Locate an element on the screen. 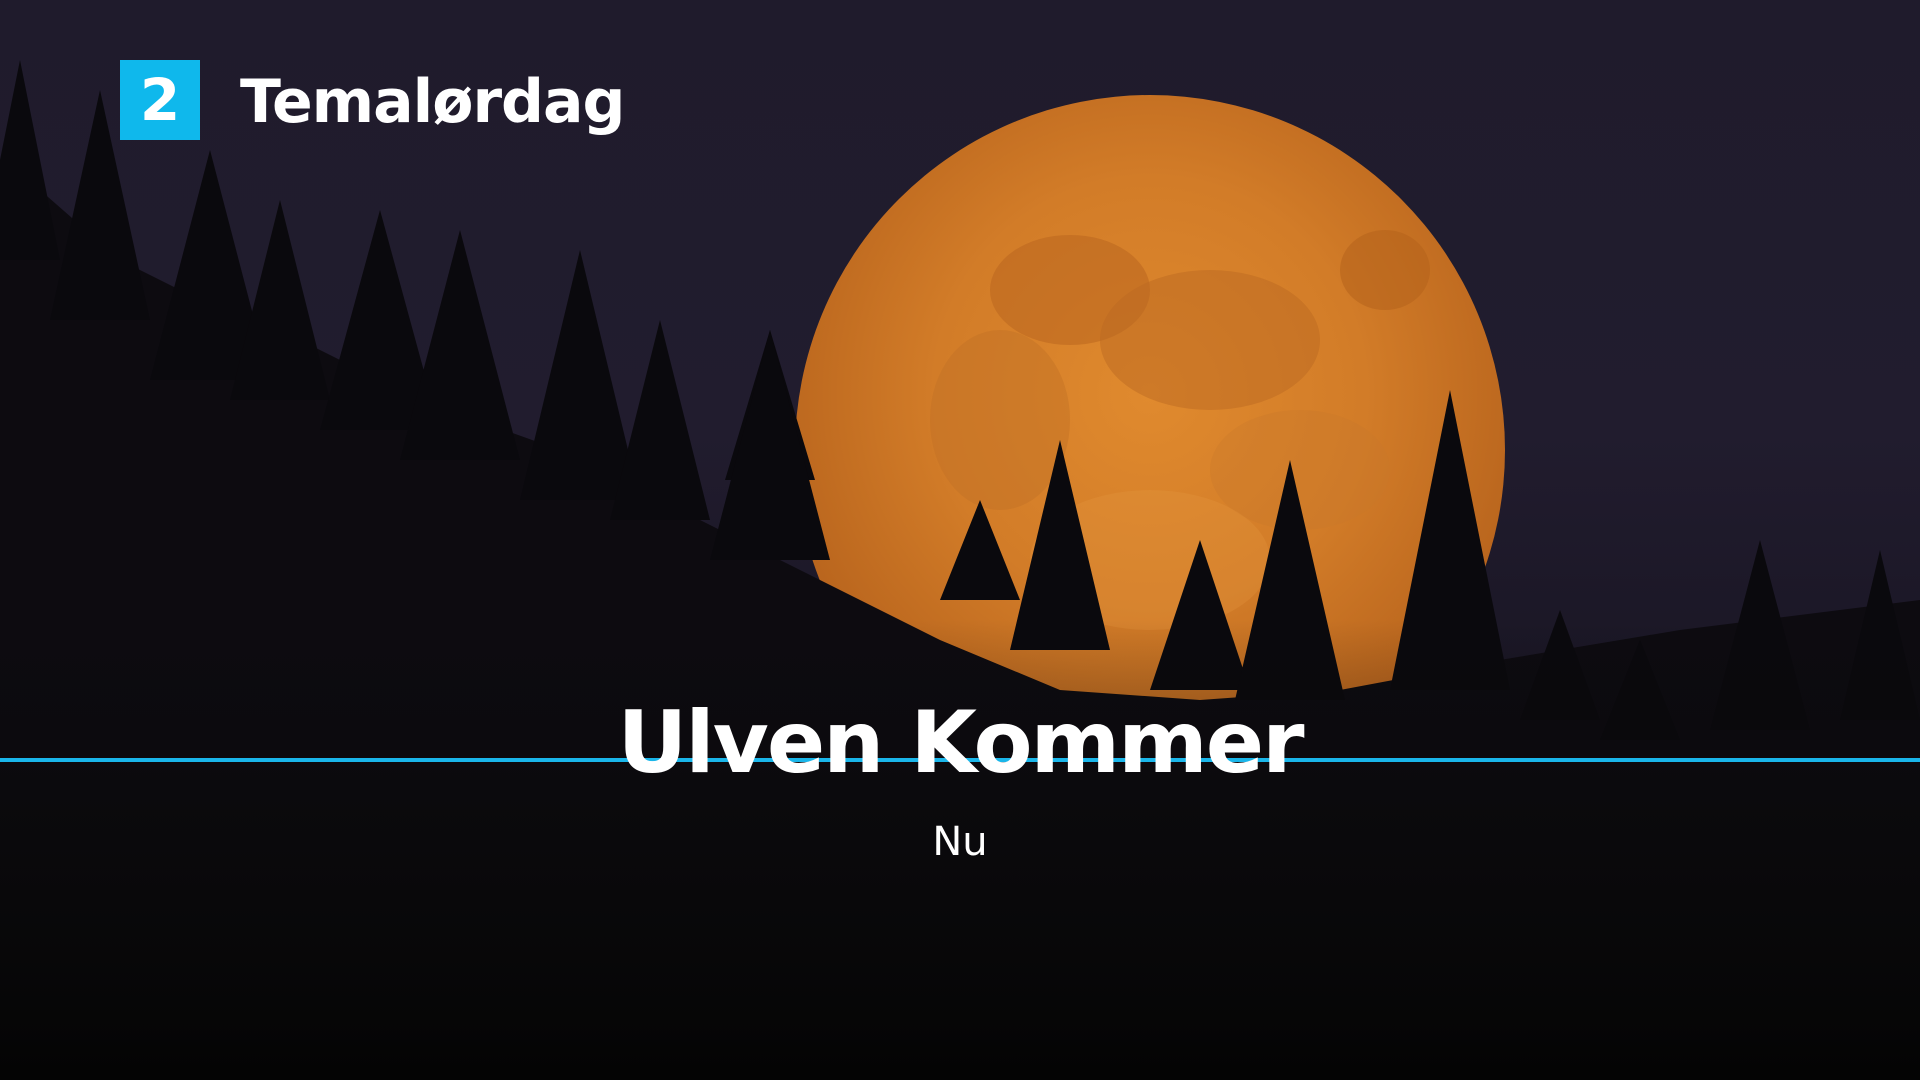 Image resolution: width=1920 pixels, height=1080 pixels. channel-name: Temalørdag is located at coordinates (432, 102).